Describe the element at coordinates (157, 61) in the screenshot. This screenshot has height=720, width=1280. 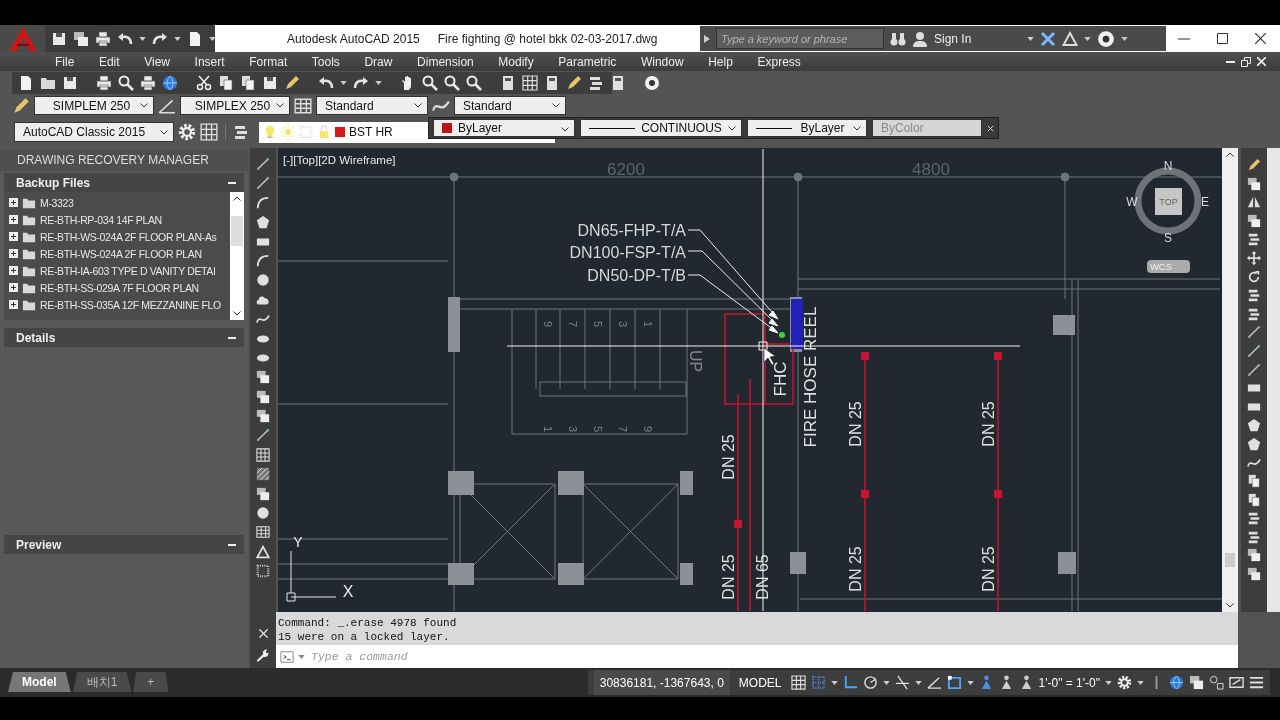
I see `menu-item: View` at that location.